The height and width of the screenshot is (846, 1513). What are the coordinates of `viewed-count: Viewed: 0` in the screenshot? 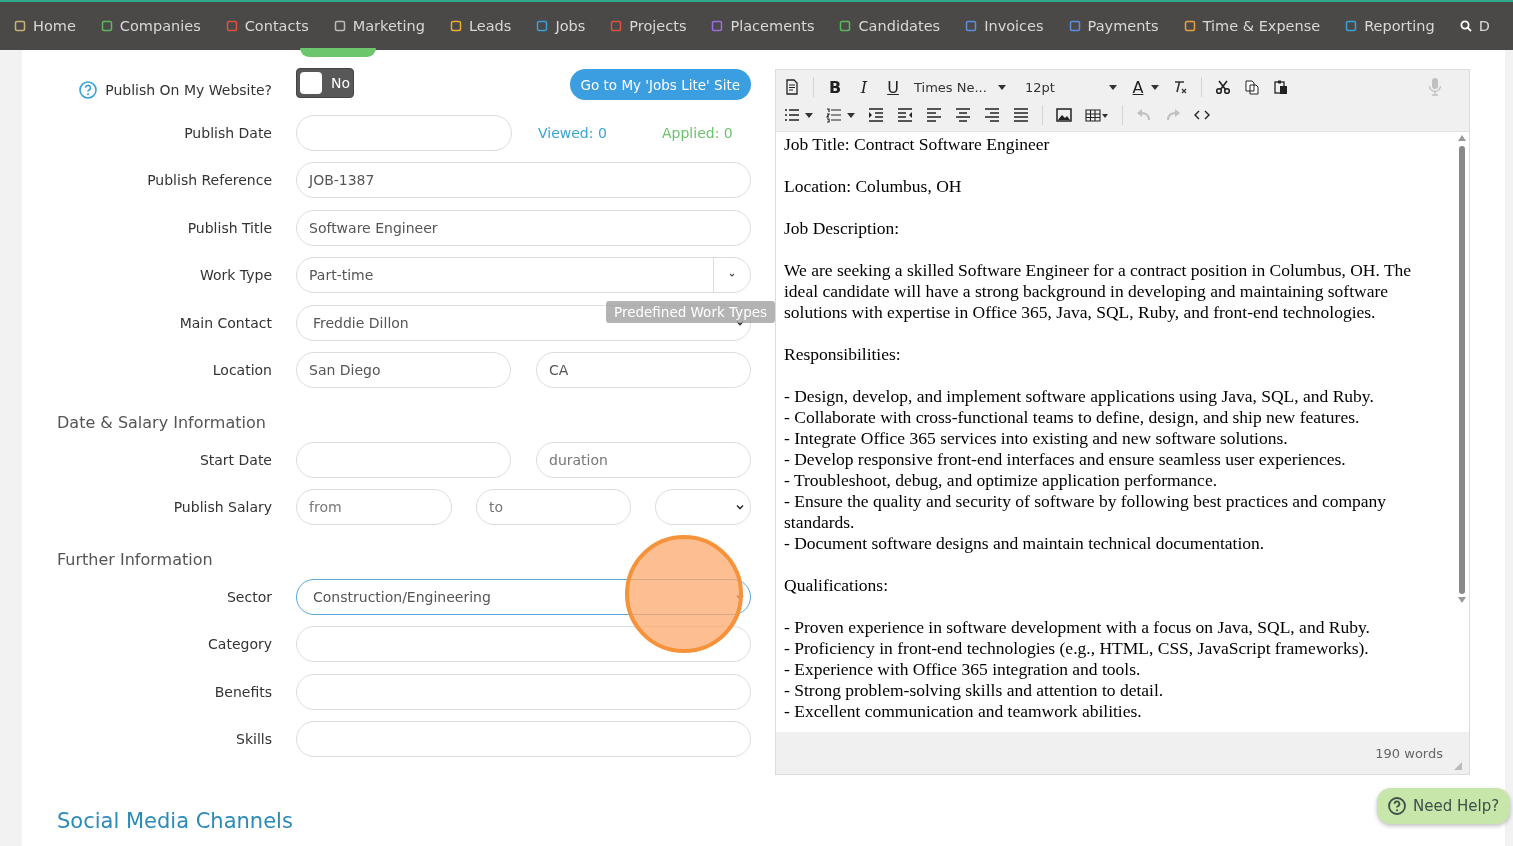 It's located at (572, 132).